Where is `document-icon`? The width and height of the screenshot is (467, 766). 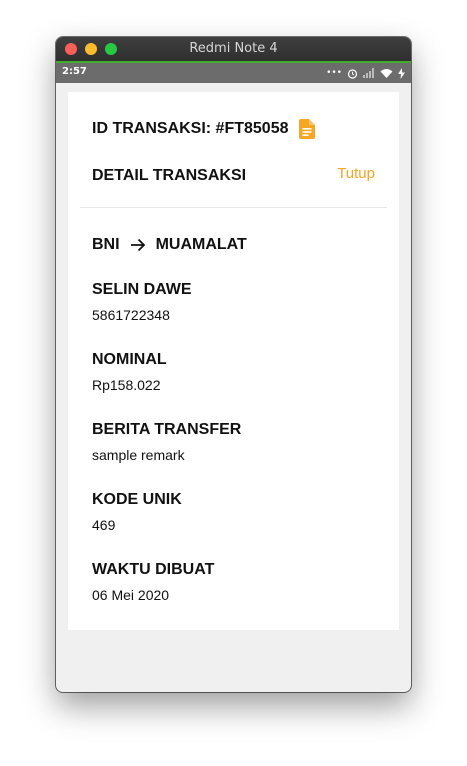
document-icon is located at coordinates (306, 129).